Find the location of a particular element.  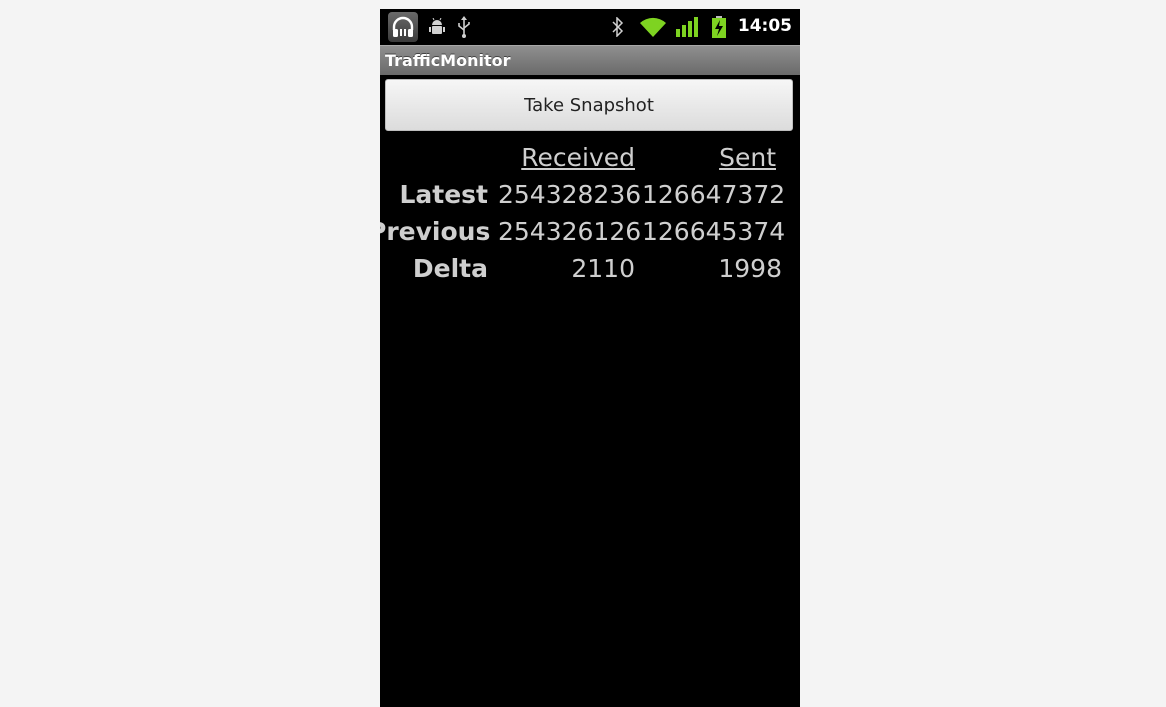

signal-icon is located at coordinates (687, 29).